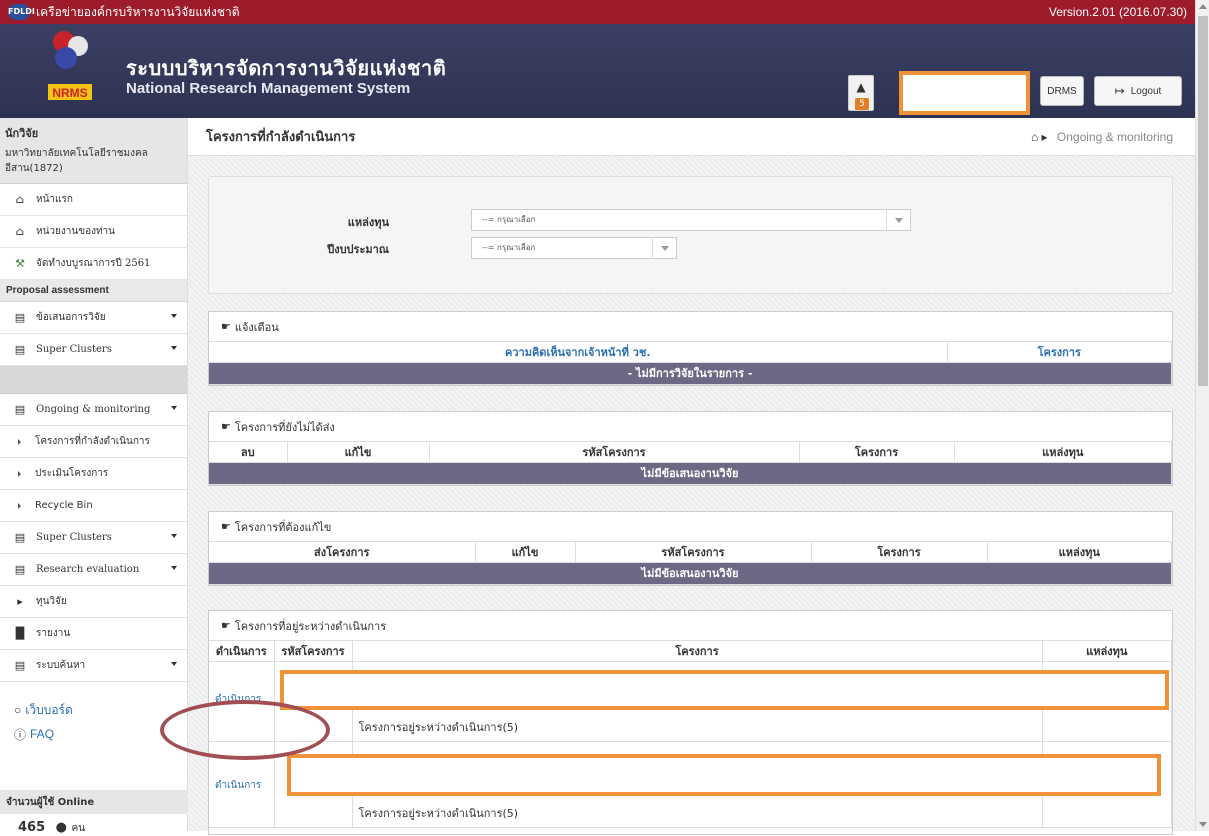 The width and height of the screenshot is (1209, 836). What do you see at coordinates (20, 734) in the screenshot?
I see `help-icon: ⓘ` at bounding box center [20, 734].